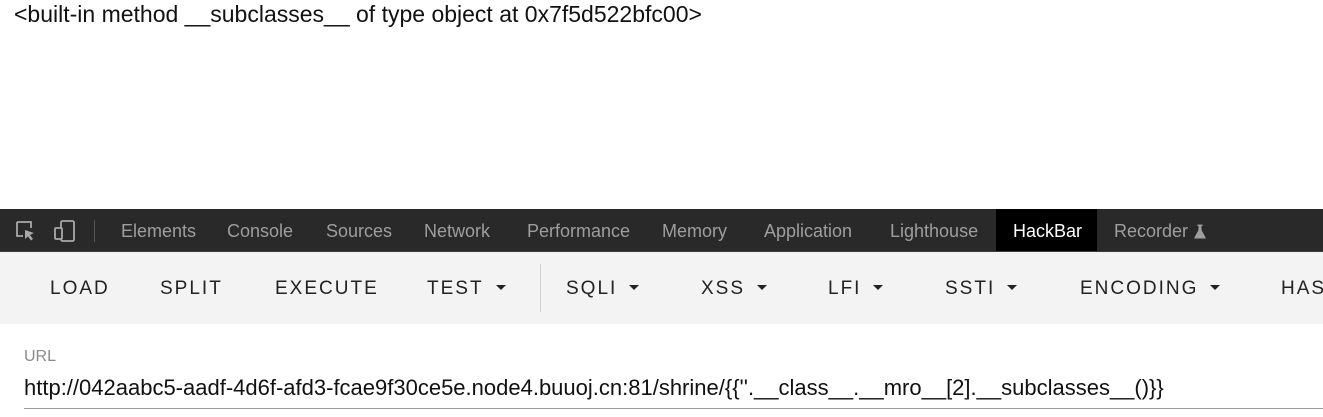  I want to click on lfi-dropdown-button: LFI, so click(856, 288).